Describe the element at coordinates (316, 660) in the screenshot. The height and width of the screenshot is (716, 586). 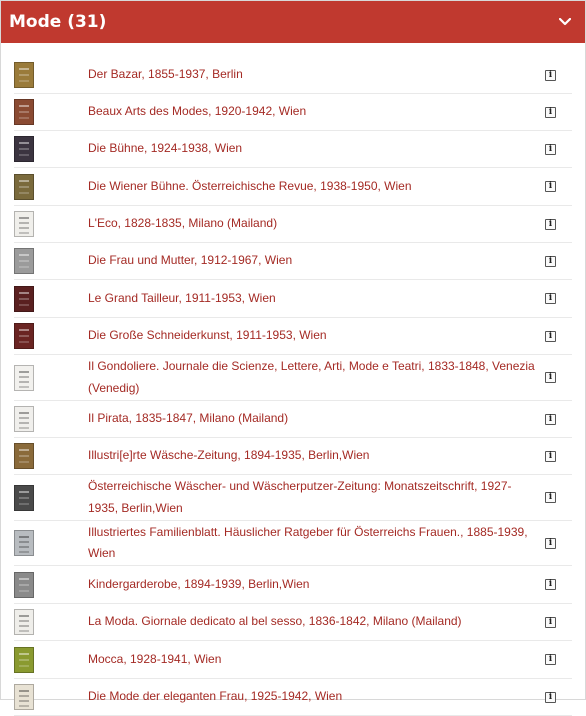
I see `publication-title-link: Mocca, 1928-1941, Wien` at that location.